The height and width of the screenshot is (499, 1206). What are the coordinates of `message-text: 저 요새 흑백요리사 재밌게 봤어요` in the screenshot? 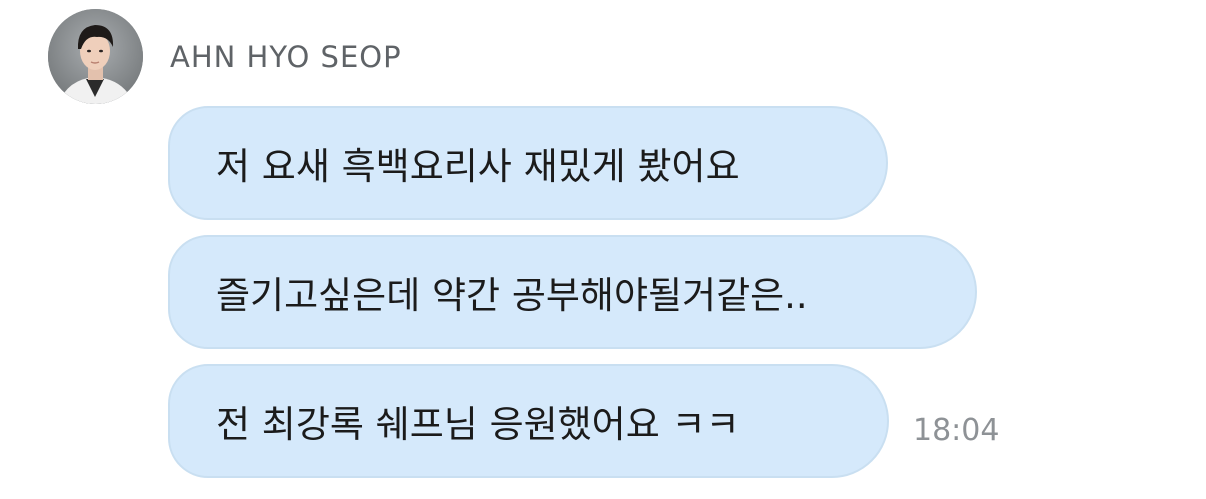 It's located at (478, 166).